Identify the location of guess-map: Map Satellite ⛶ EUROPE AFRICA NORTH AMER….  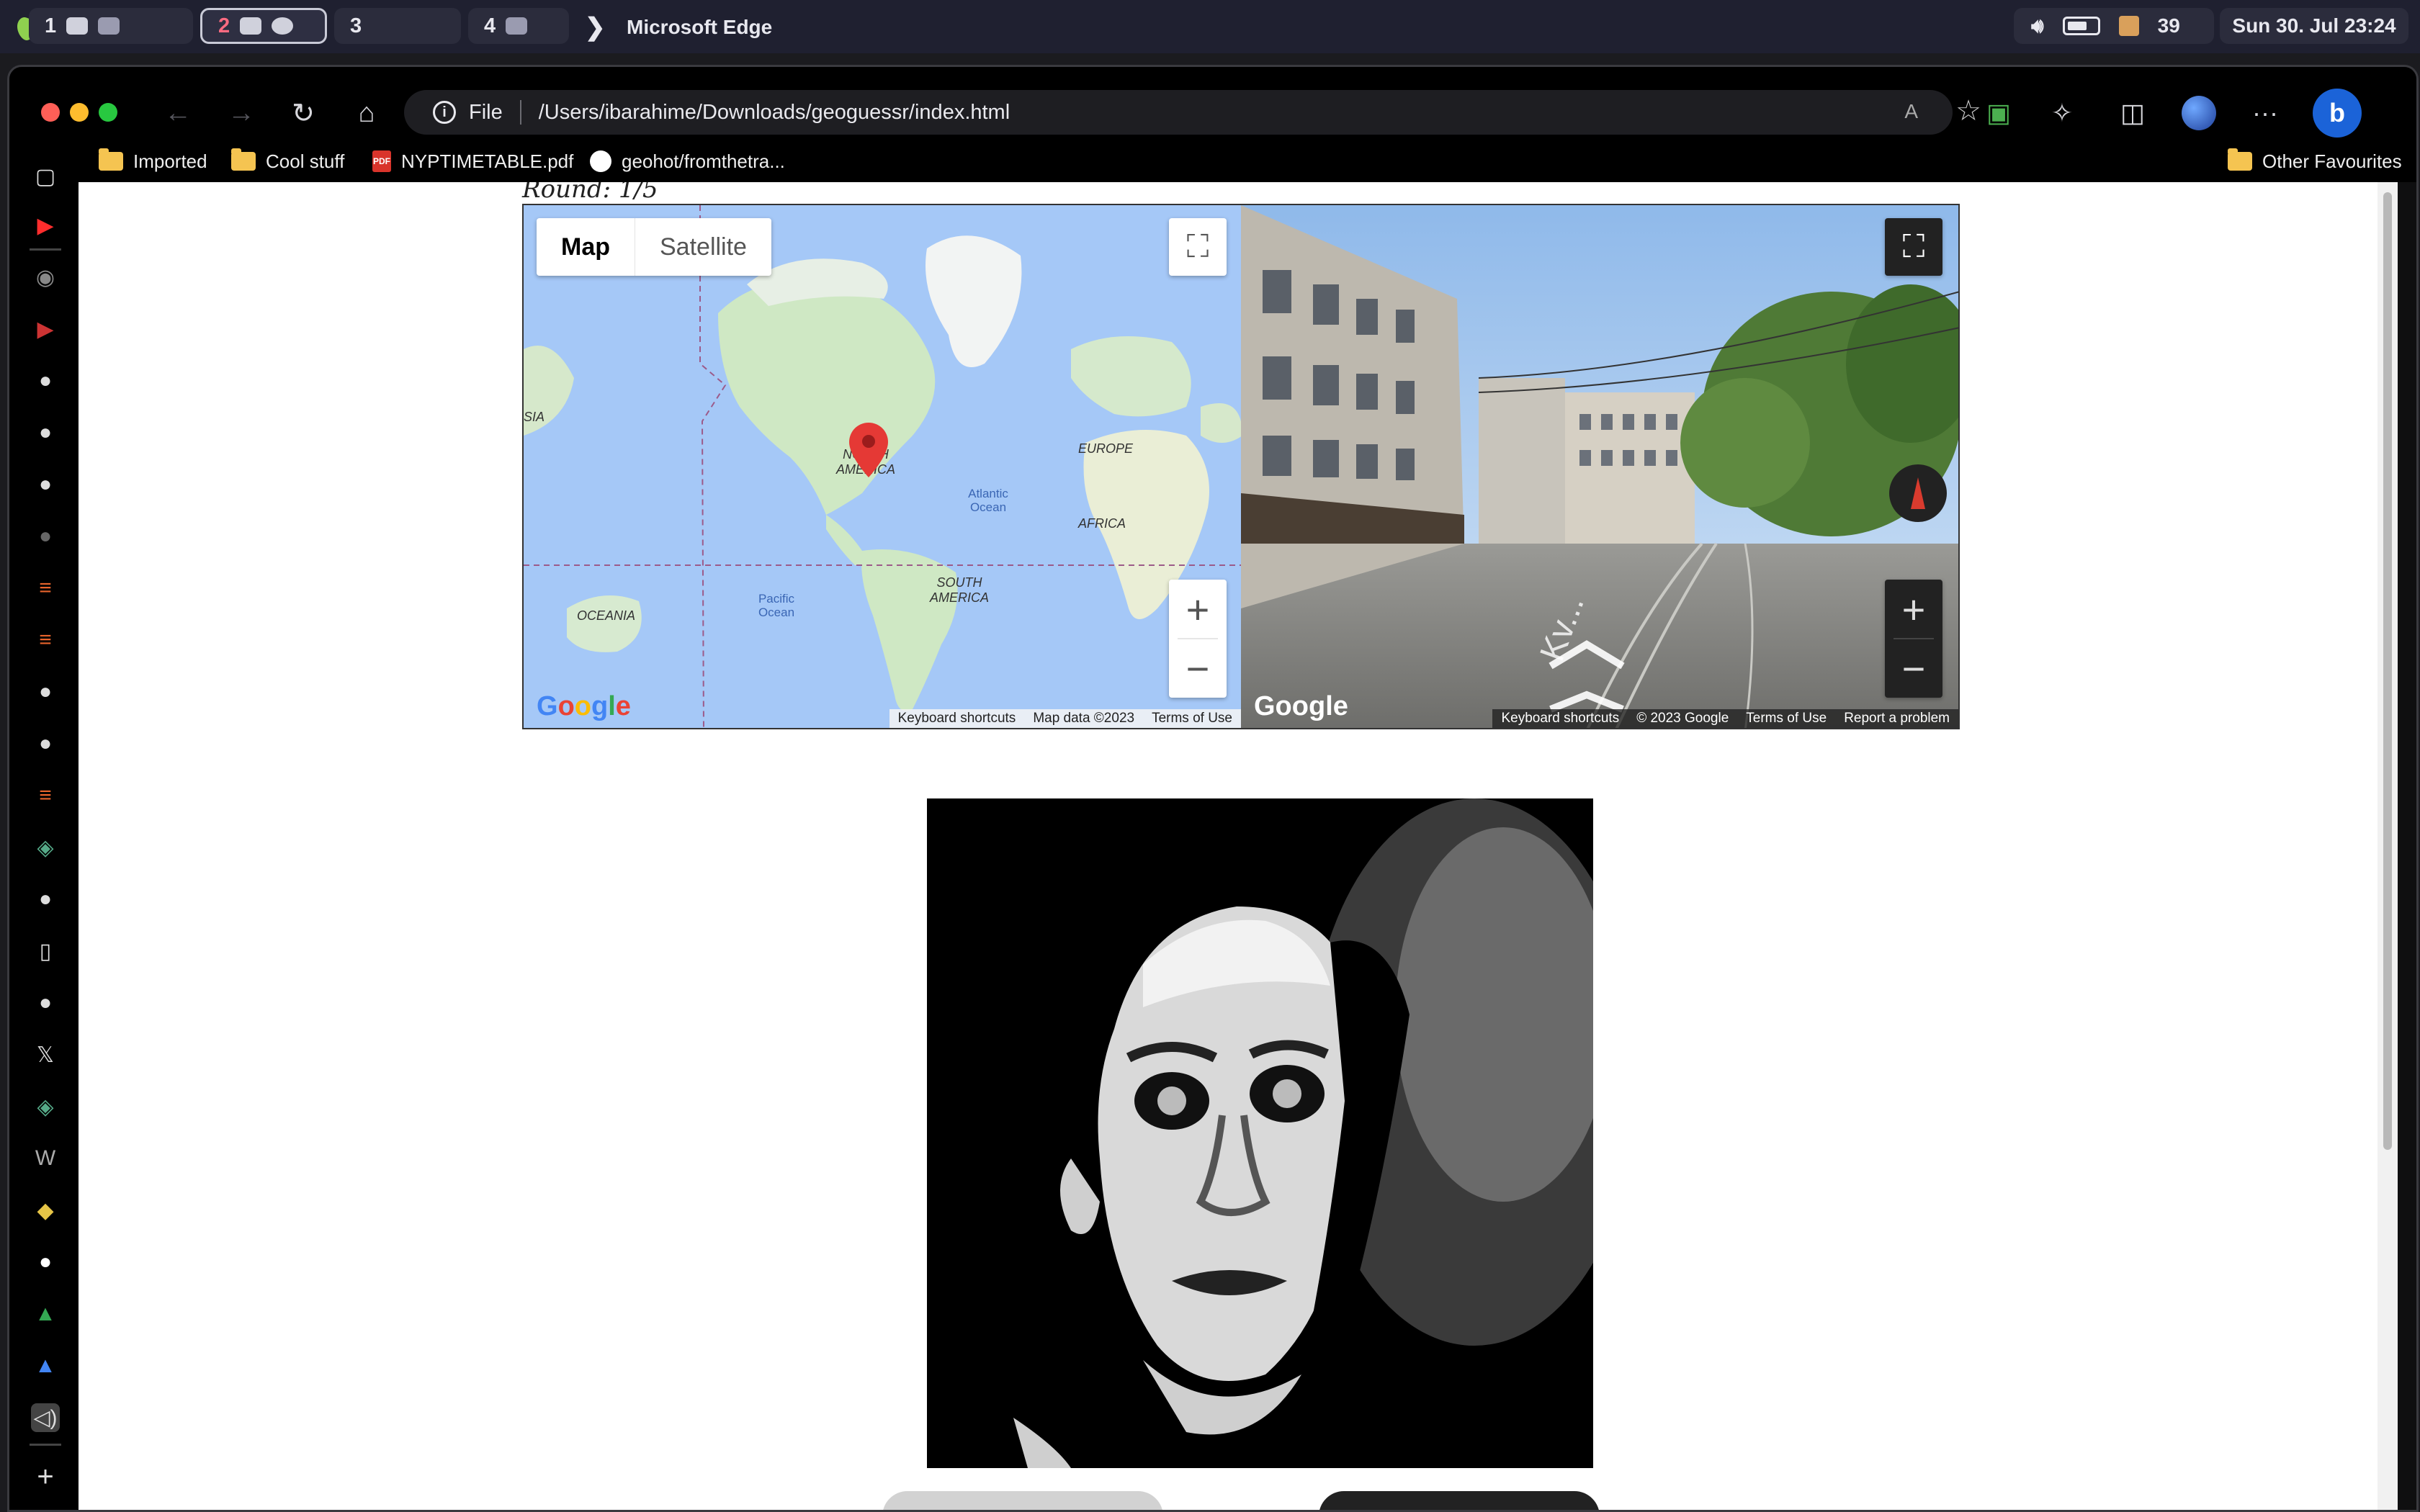
(881, 466).